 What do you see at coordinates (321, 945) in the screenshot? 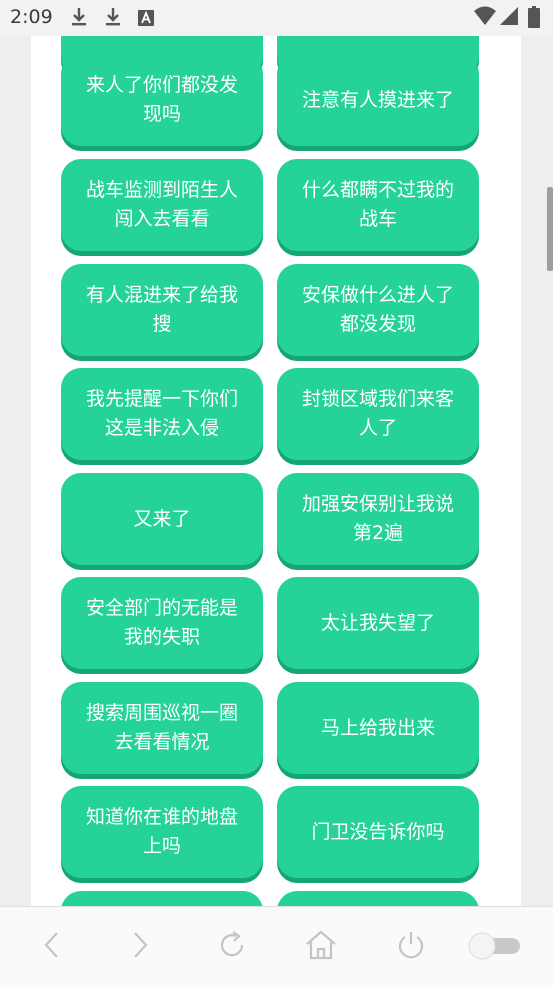
I see `home-icon` at bounding box center [321, 945].